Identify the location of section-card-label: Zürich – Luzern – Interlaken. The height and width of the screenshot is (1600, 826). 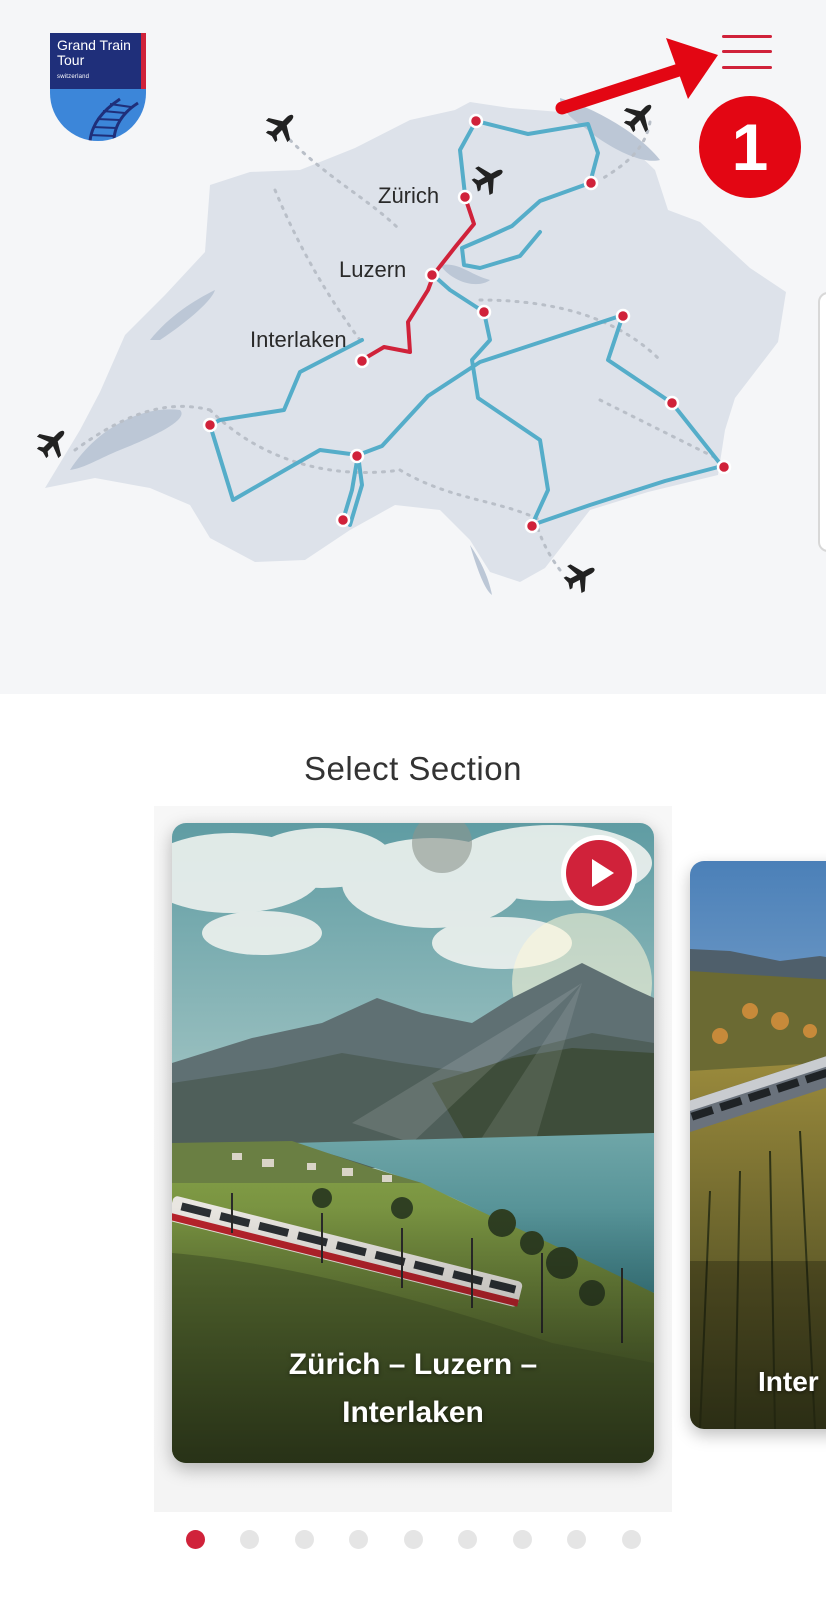
(413, 1388).